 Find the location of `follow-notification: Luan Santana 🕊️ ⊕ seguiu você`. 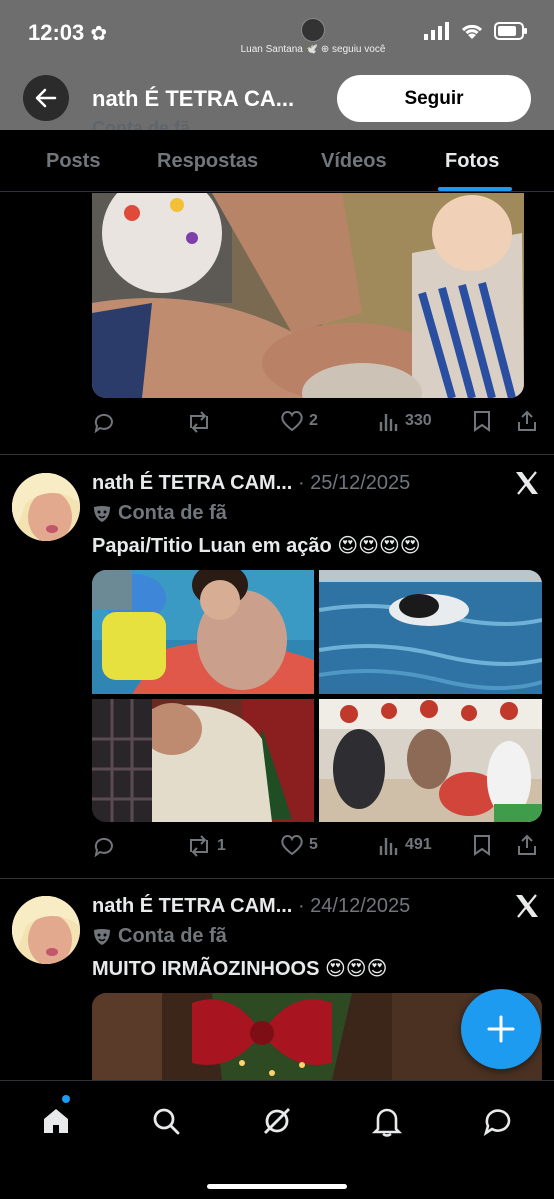

follow-notification: Luan Santana 🕊️ ⊕ seguiu você is located at coordinates (313, 39).